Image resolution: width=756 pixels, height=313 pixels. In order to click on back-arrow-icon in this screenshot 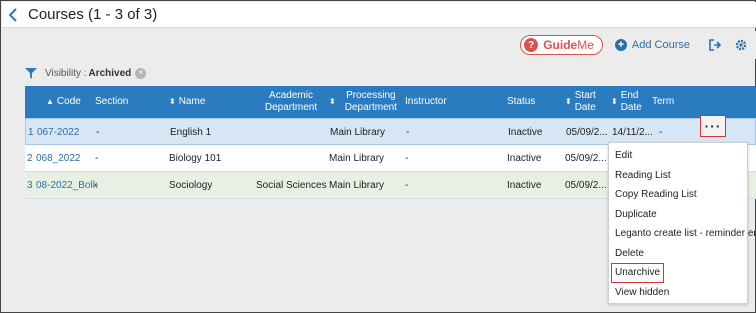, I will do `click(13, 15)`.